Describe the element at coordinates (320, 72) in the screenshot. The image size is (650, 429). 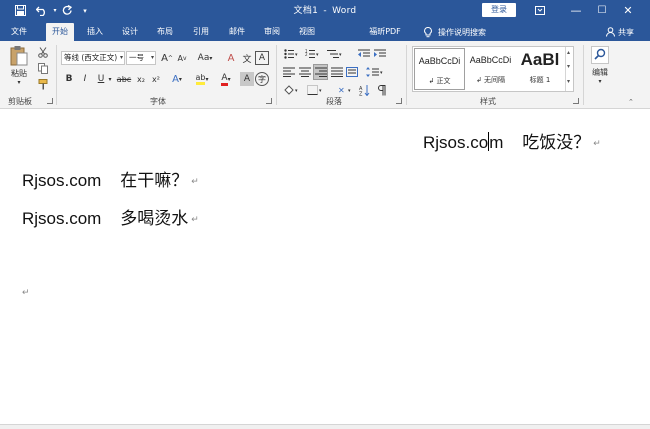
I see `align-right-icon` at that location.